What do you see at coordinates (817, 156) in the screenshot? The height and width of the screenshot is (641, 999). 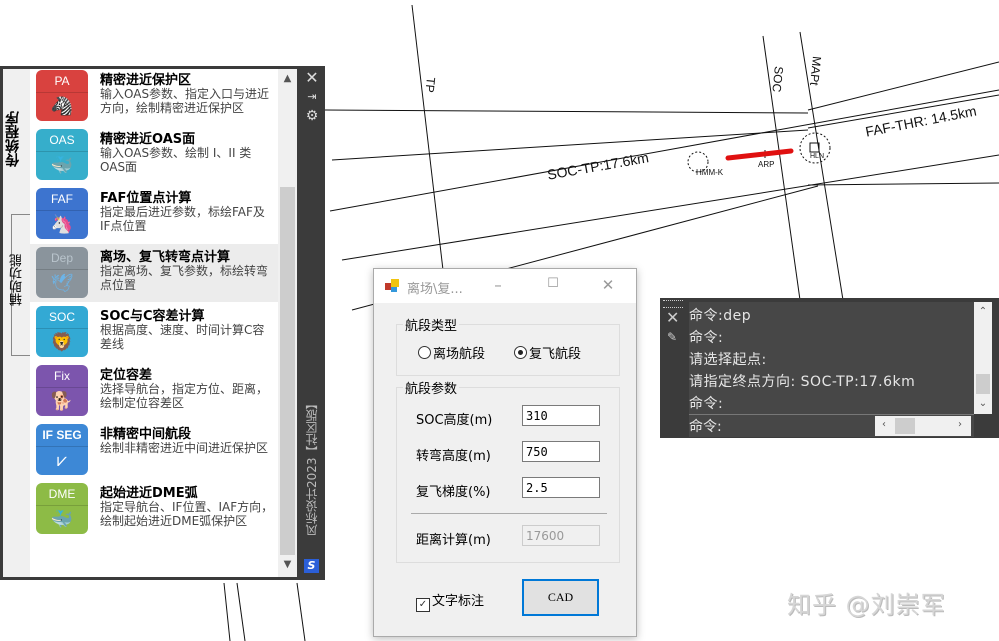 I see `navaid-right-label: HLN` at bounding box center [817, 156].